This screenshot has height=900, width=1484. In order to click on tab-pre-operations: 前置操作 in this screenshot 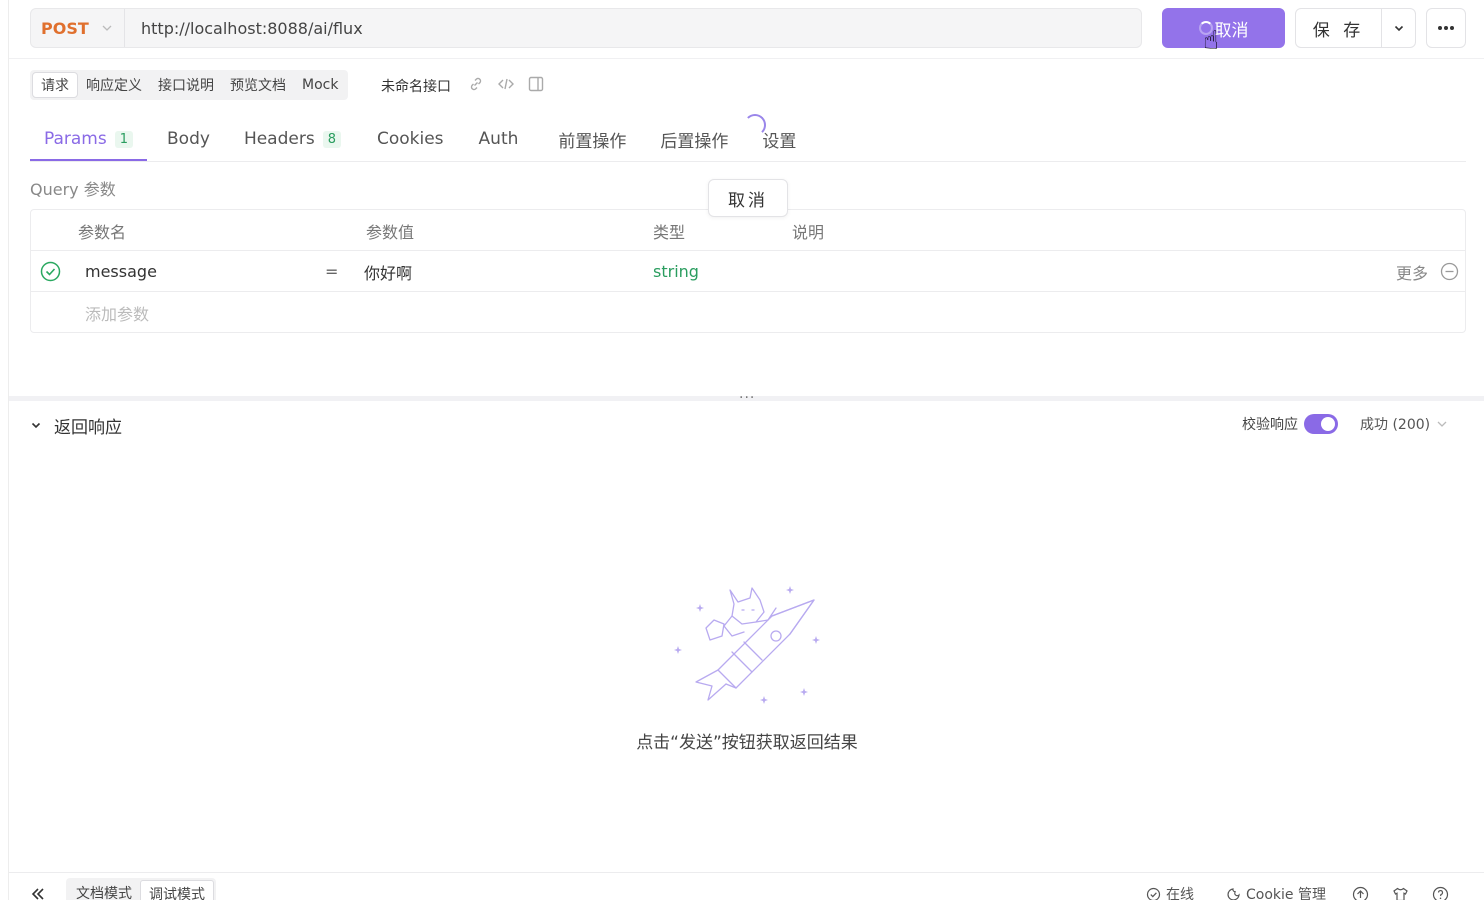, I will do `click(592, 139)`.